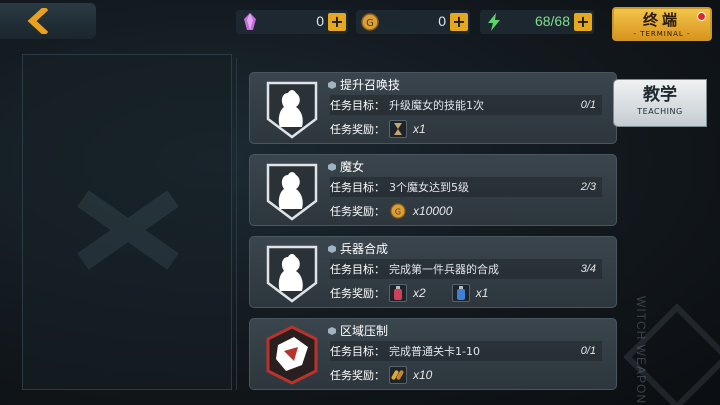 Image resolution: width=720 pixels, height=405 pixels. What do you see at coordinates (337, 22) in the screenshot?
I see `add-crystal-button: +` at bounding box center [337, 22].